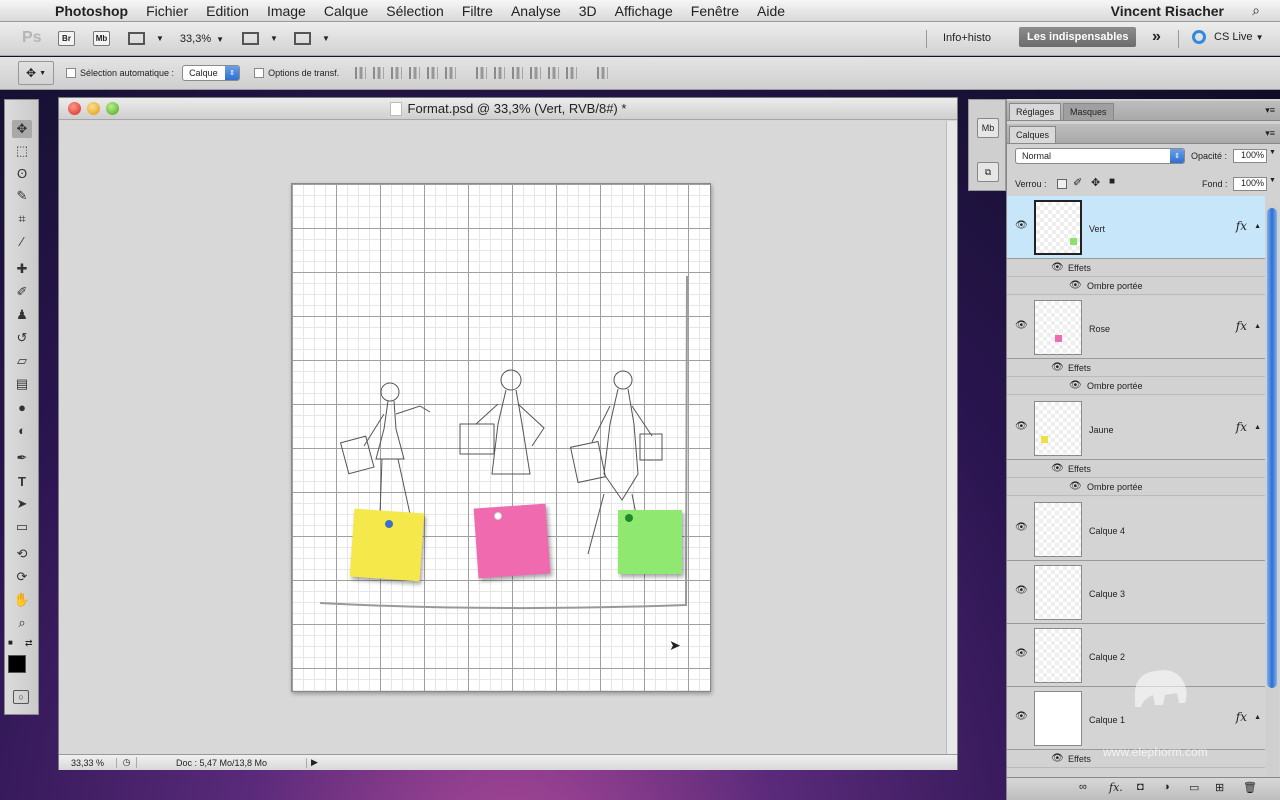 The height and width of the screenshot is (800, 1280). What do you see at coordinates (1156, 37) in the screenshot?
I see `more-workspaces-icon: »` at bounding box center [1156, 37].